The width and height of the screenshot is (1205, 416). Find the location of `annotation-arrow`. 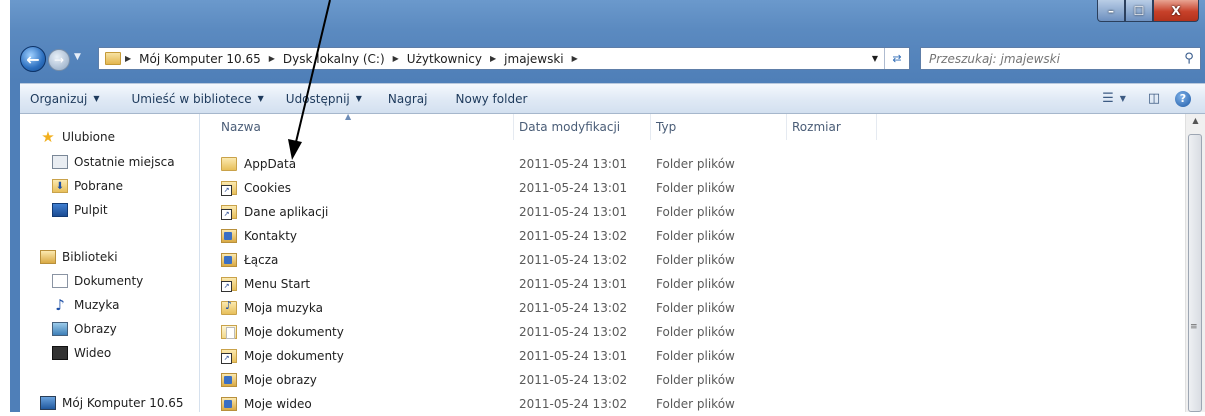

annotation-arrow is located at coordinates (309, 80).